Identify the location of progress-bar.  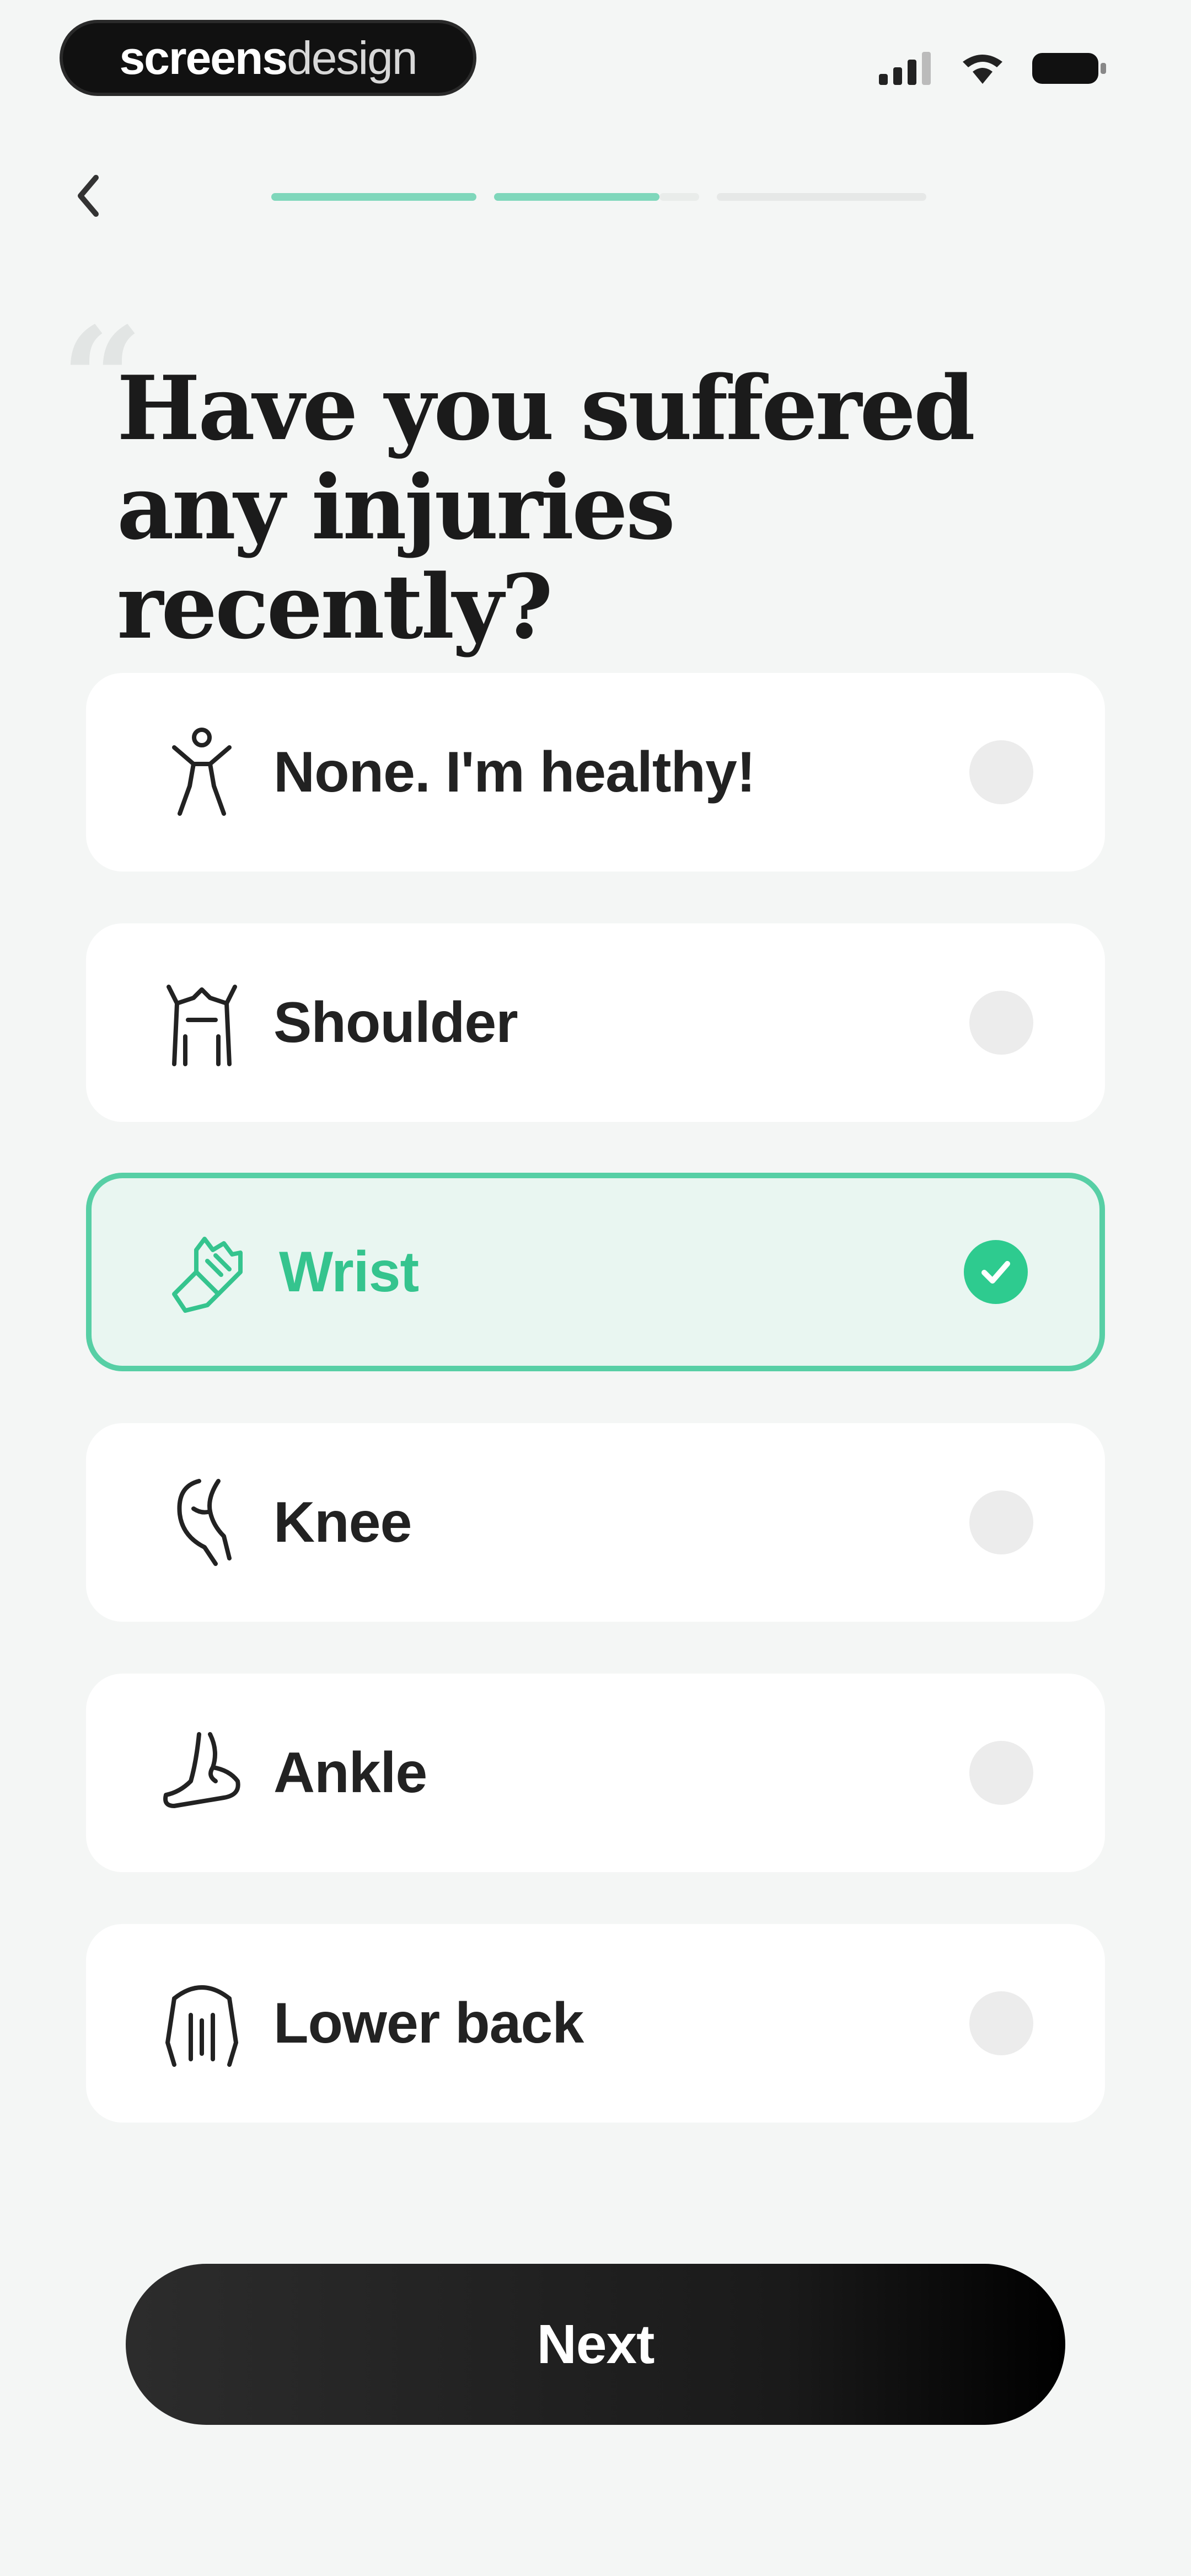
(598, 197).